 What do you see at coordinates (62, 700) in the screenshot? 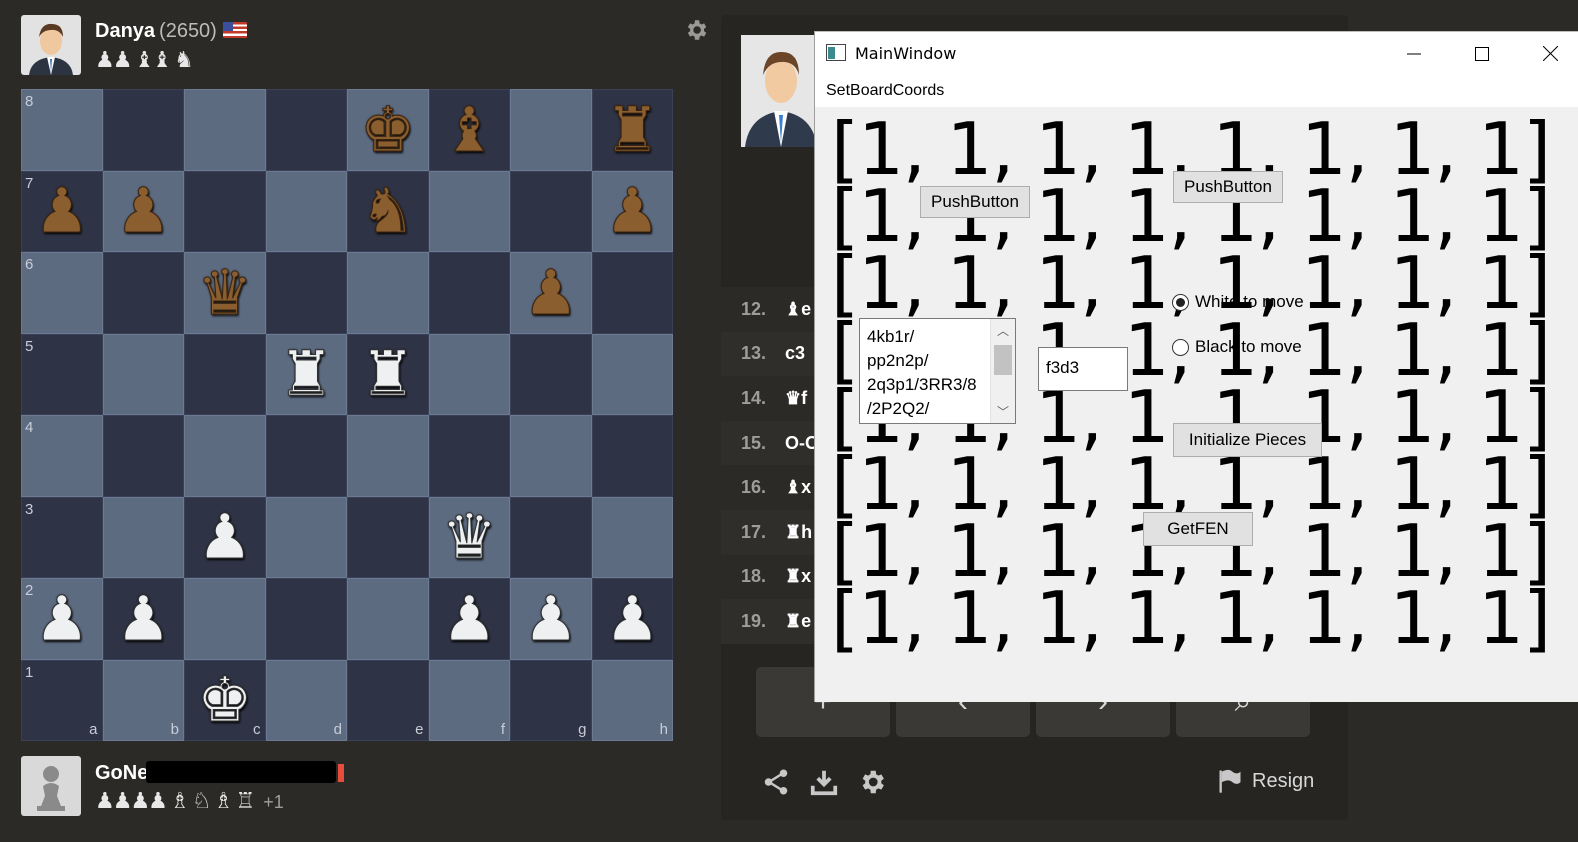
I see `square-a1: 1a` at bounding box center [62, 700].